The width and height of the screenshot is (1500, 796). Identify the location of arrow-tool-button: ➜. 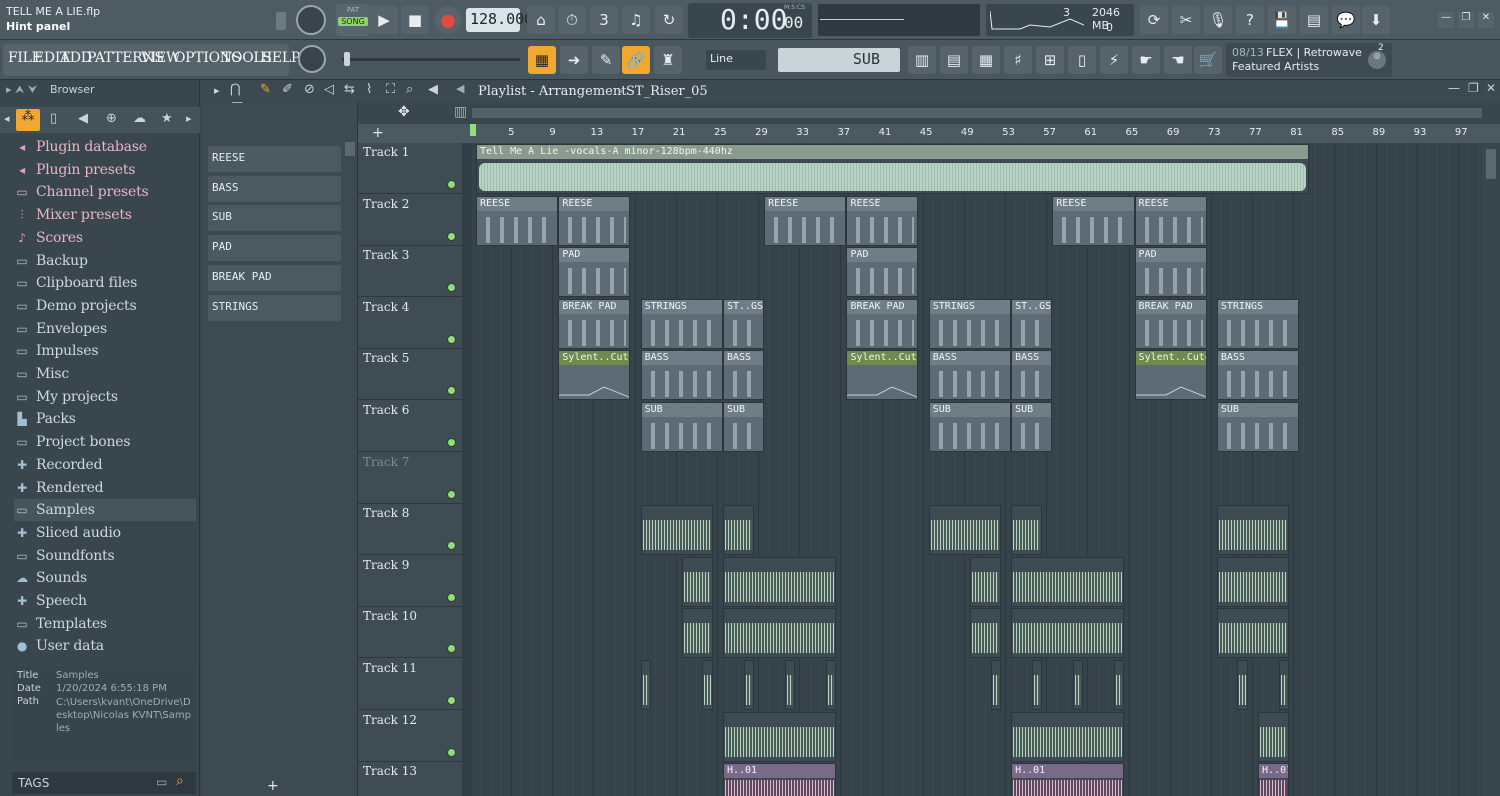
(574, 60).